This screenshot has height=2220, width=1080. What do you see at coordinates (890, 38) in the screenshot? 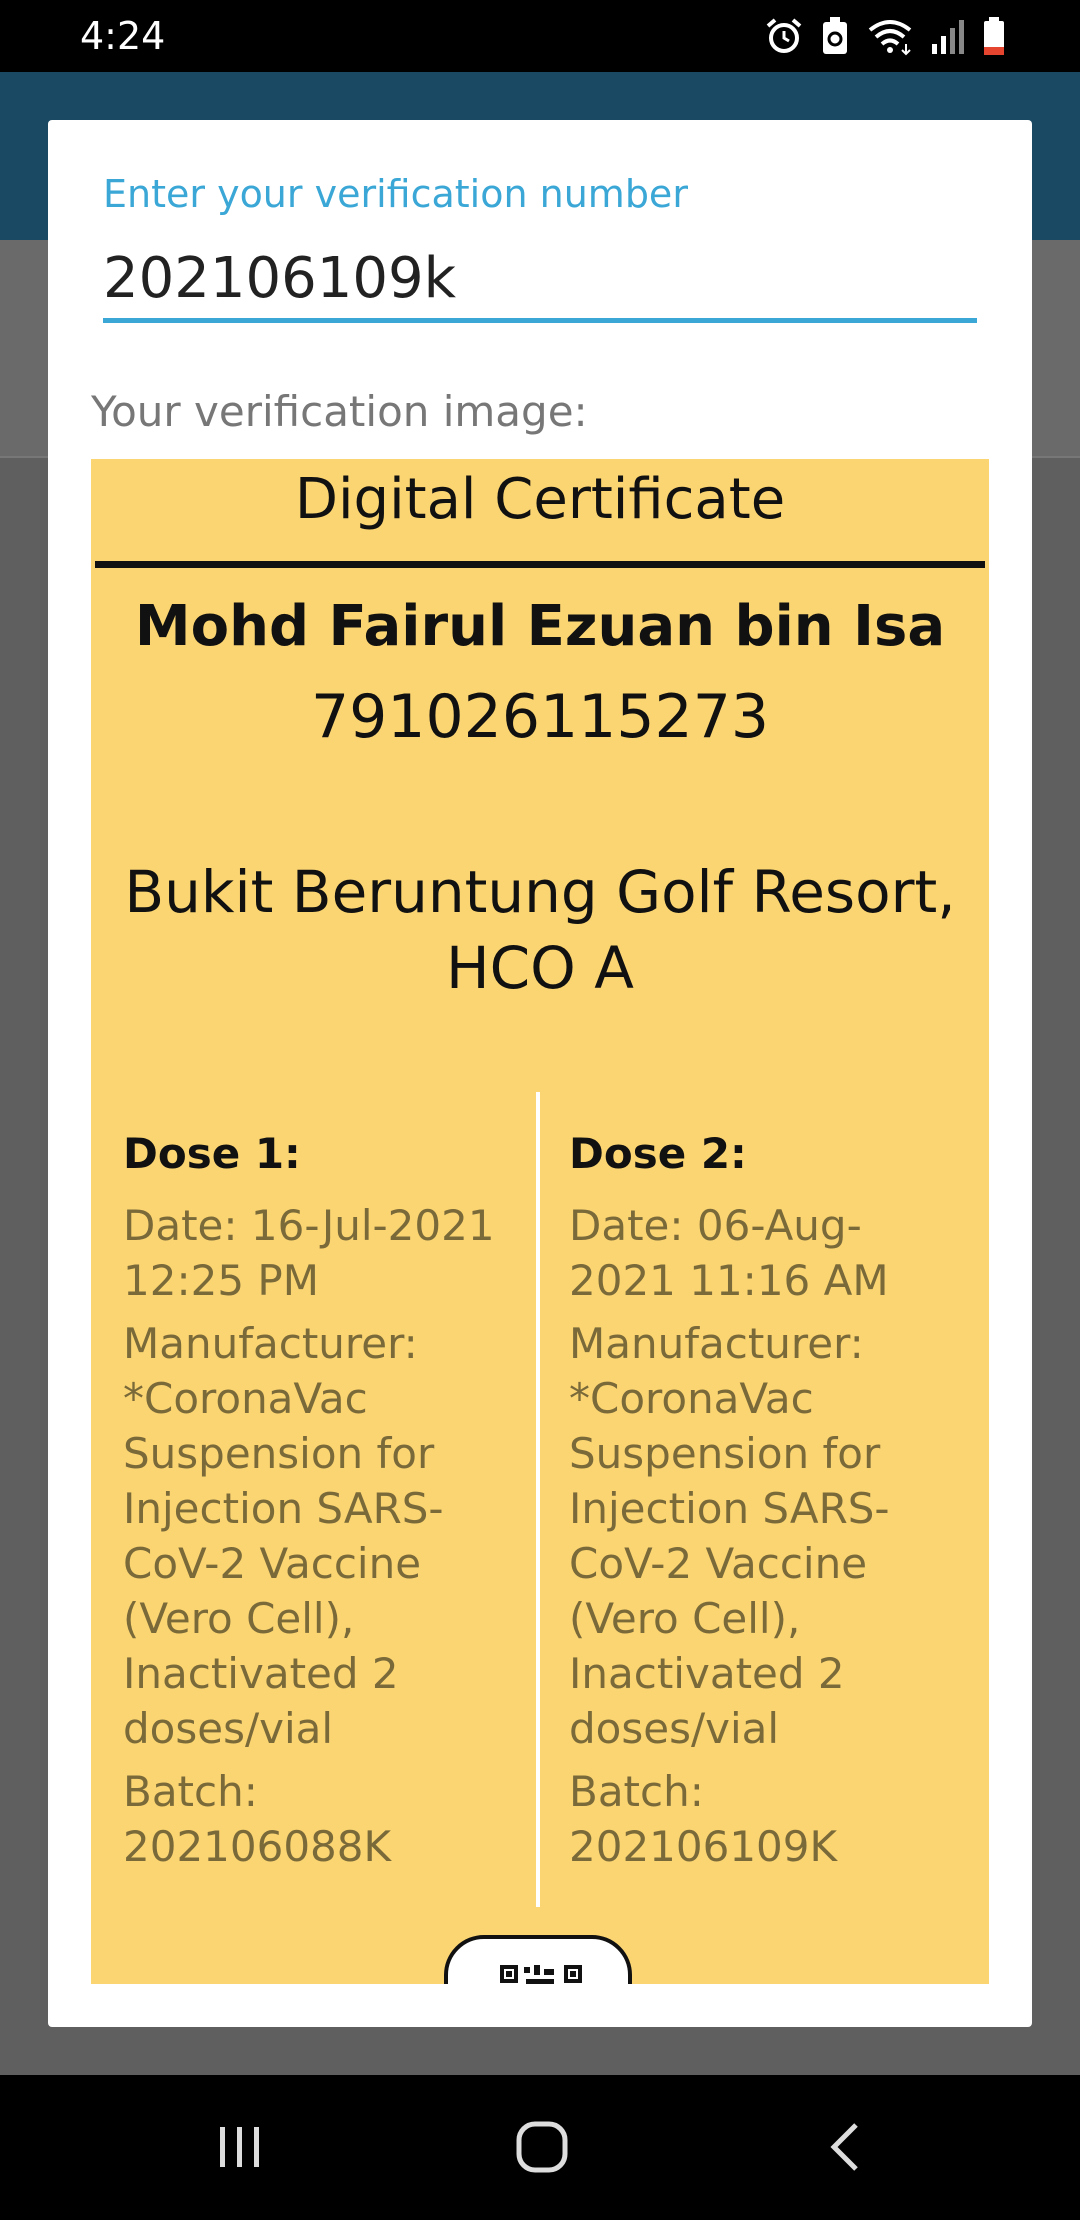
I see `wifi-icon` at bounding box center [890, 38].